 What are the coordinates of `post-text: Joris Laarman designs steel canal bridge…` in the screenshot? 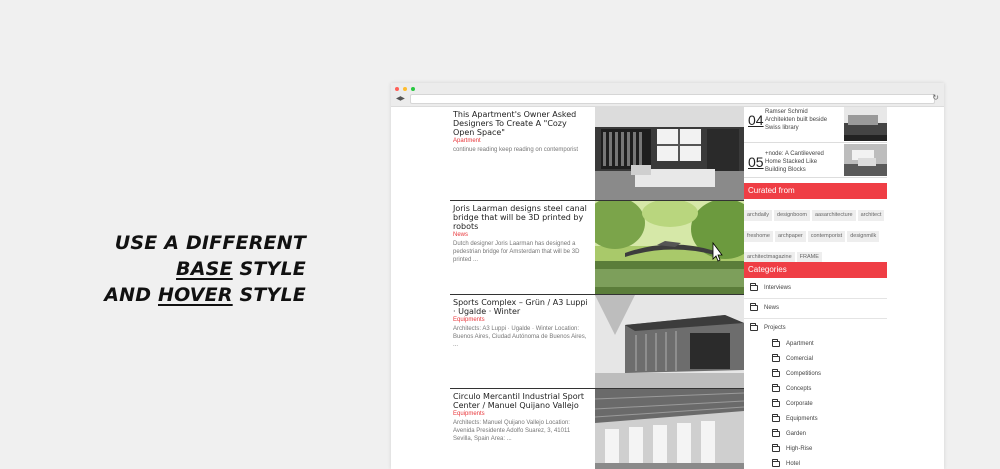 It's located at (521, 234).